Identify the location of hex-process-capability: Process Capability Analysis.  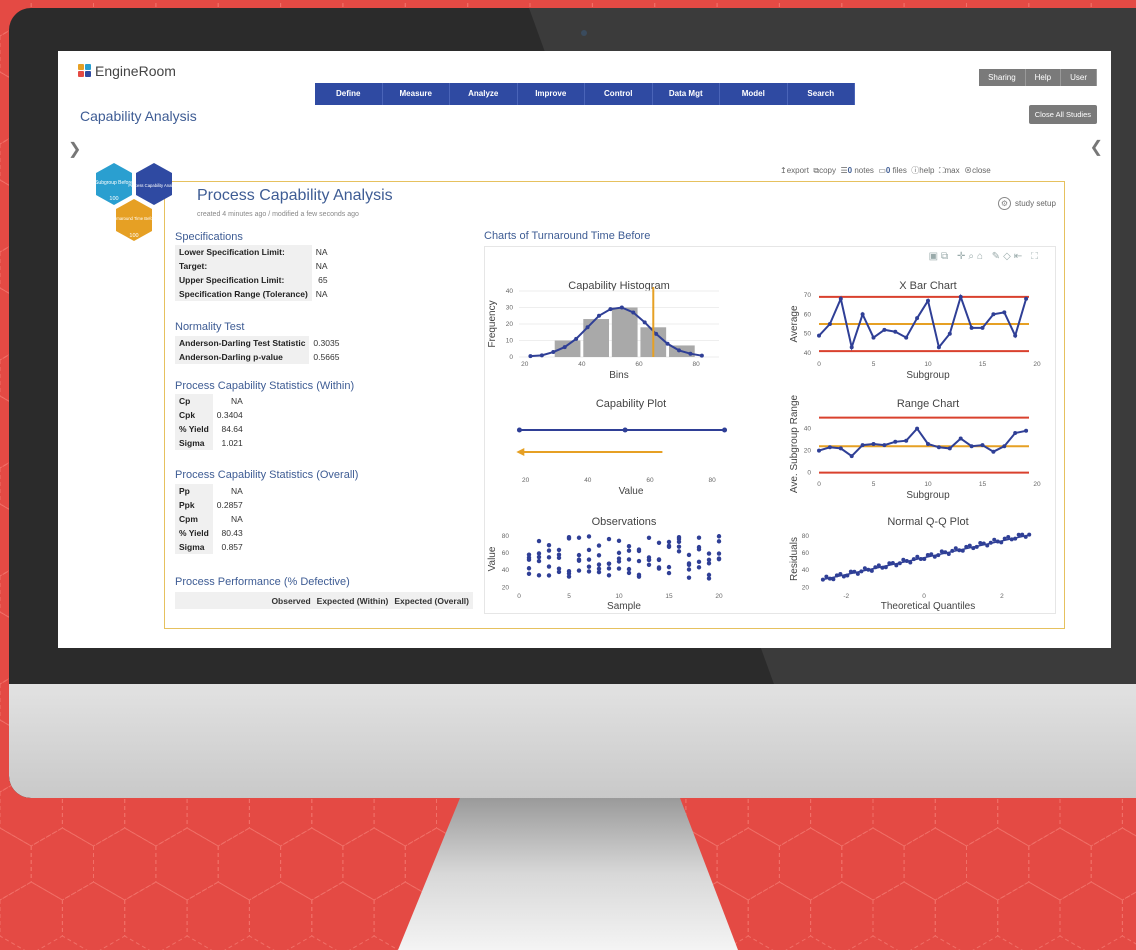
(154, 184).